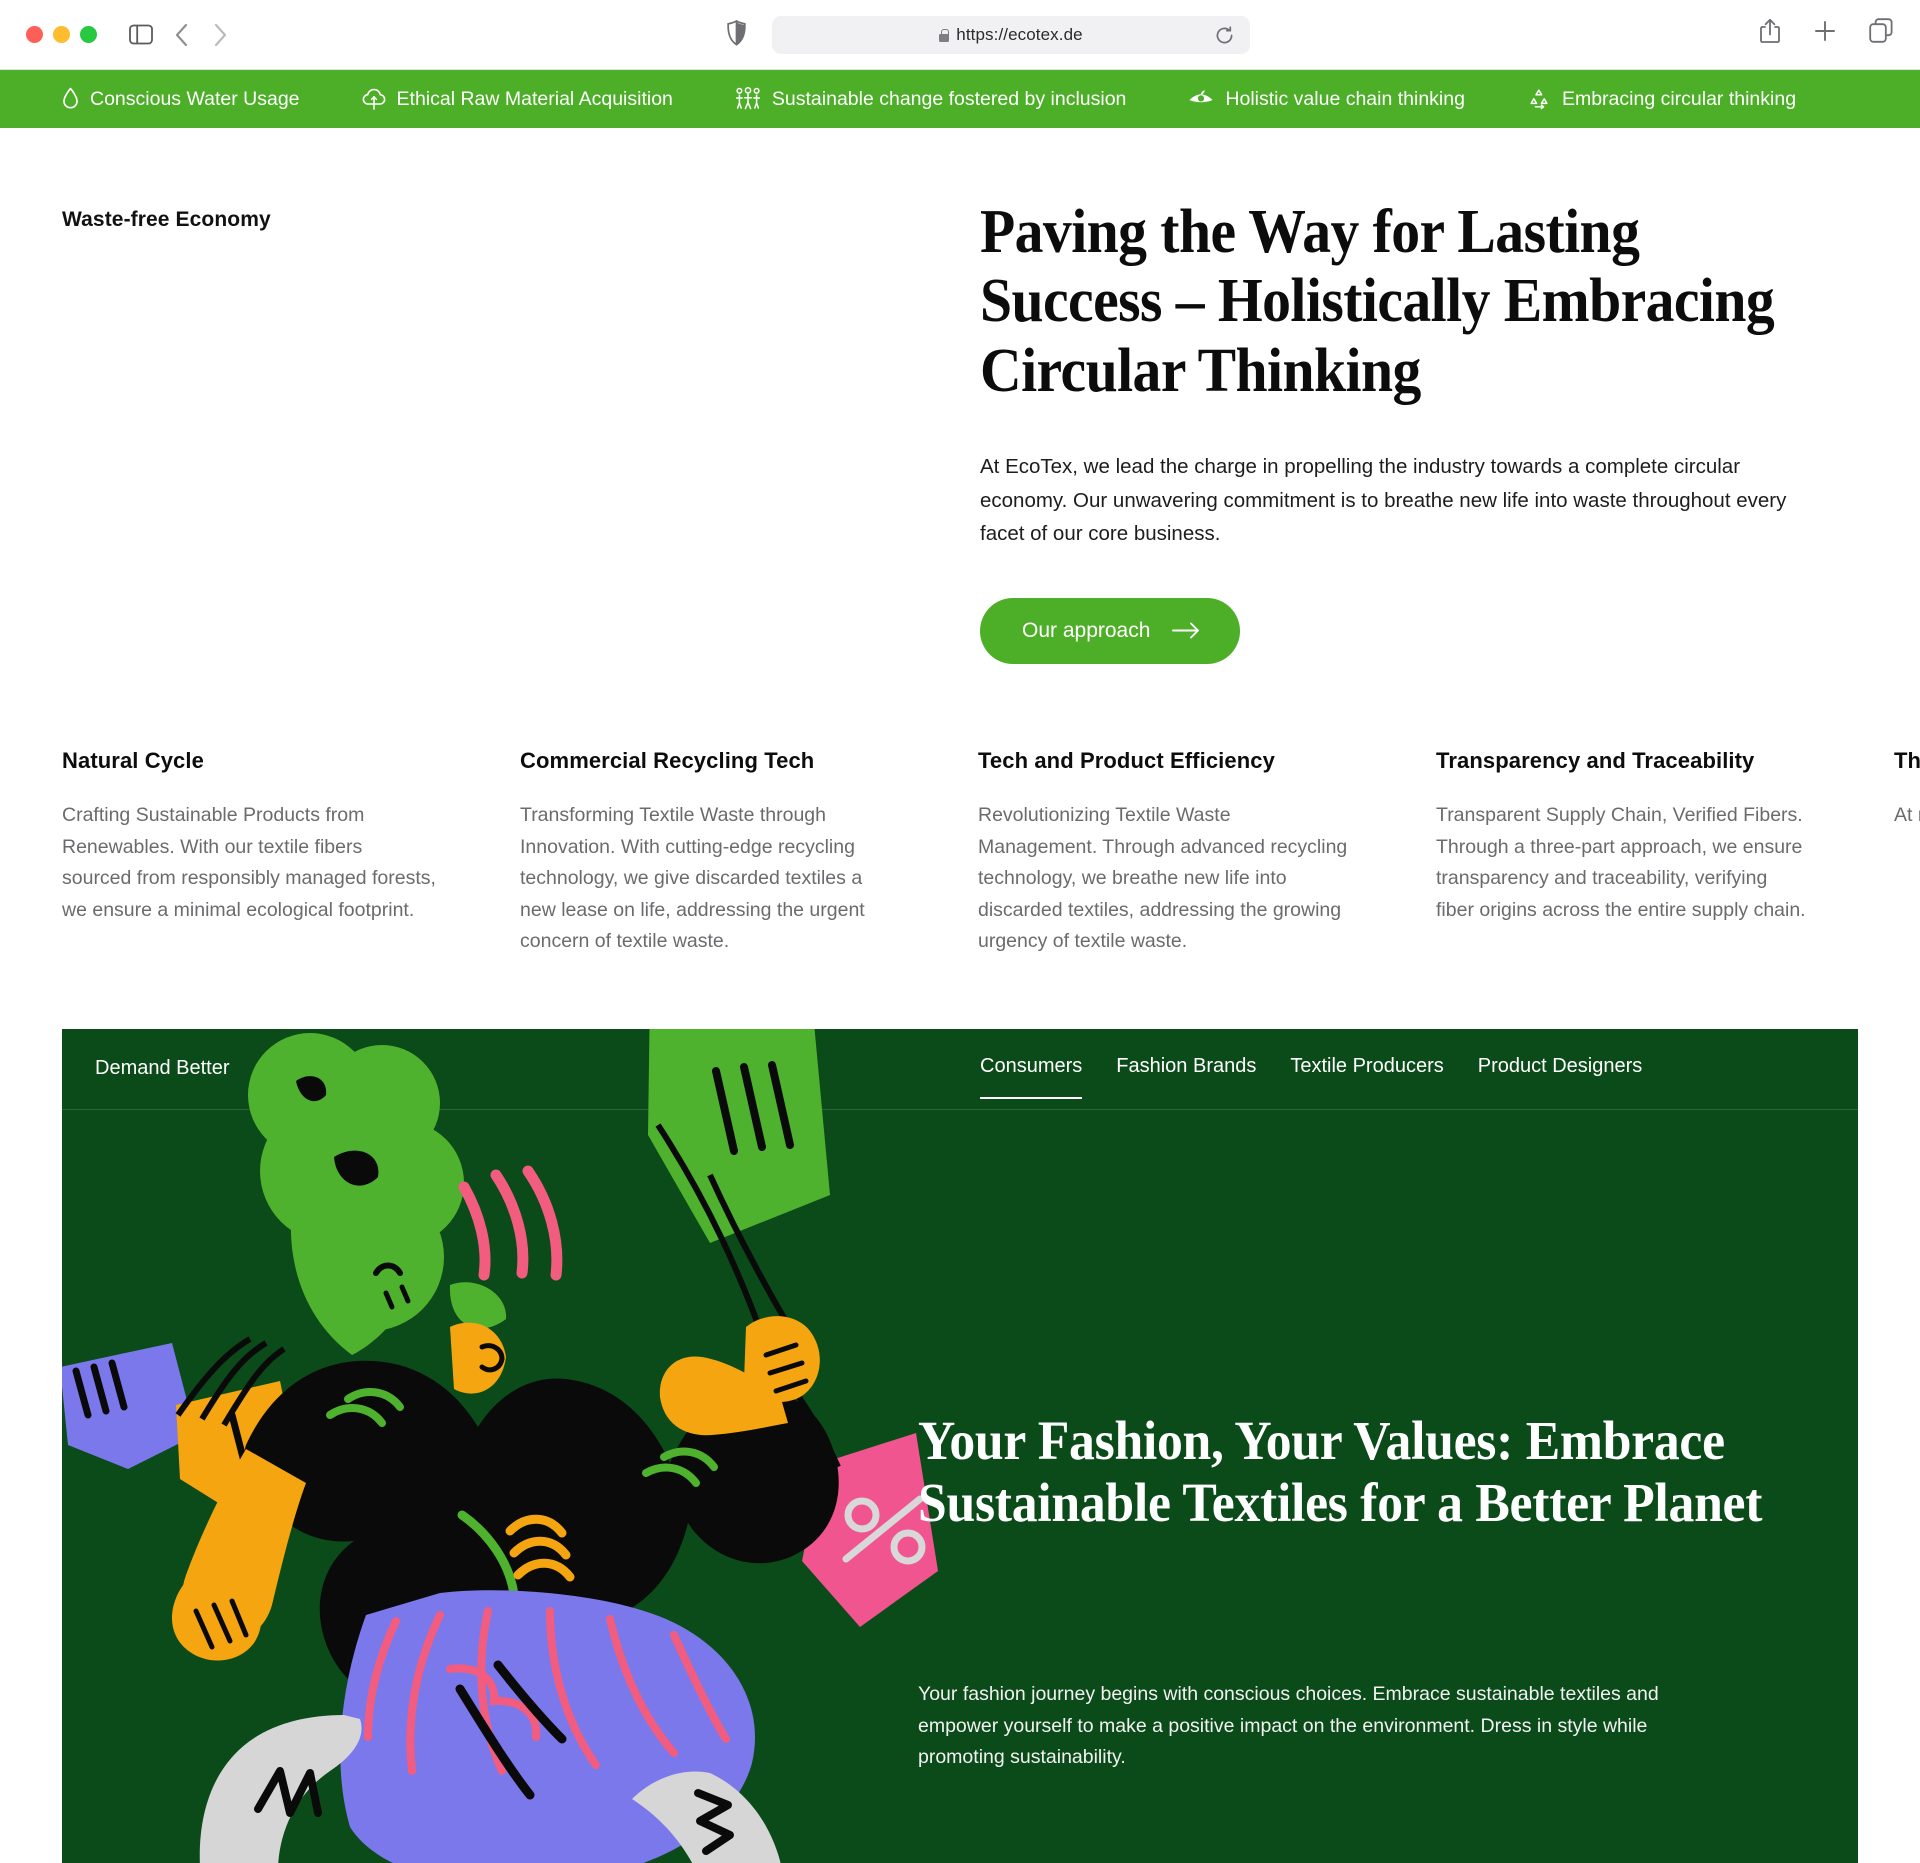  I want to click on back-arrow-icon, so click(181, 34).